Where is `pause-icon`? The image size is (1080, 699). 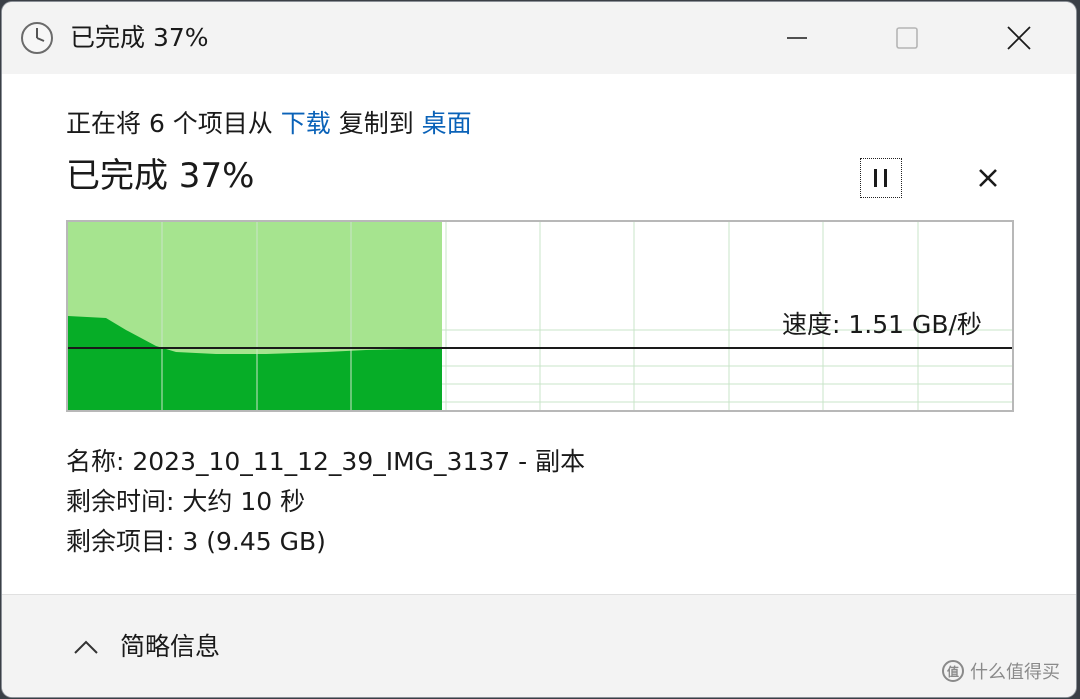
pause-icon is located at coordinates (880, 178).